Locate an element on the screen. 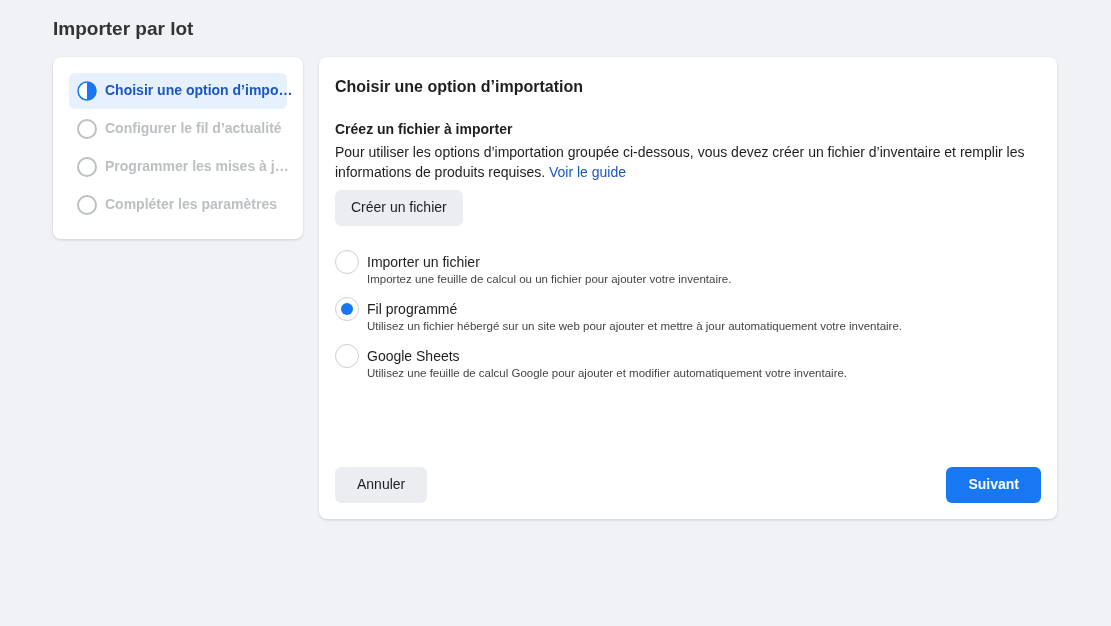 This screenshot has width=1111, height=626. option-label: Importer un fichier is located at coordinates (424, 261).